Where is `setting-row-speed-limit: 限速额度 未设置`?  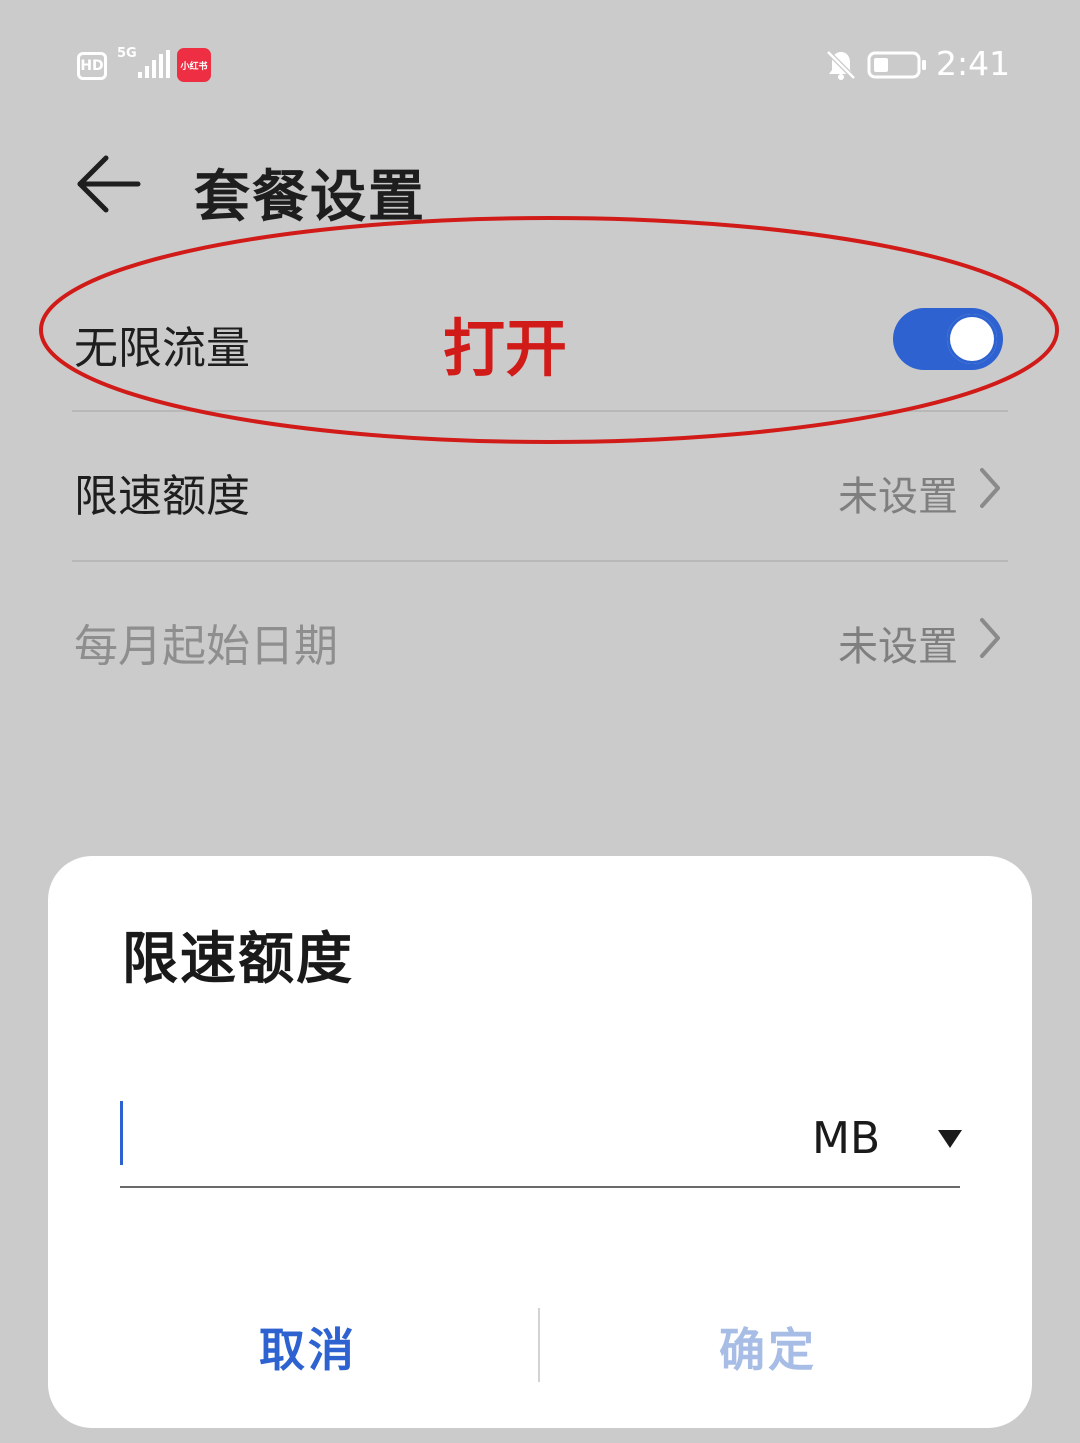 setting-row-speed-limit: 限速额度 未设置 is located at coordinates (540, 487).